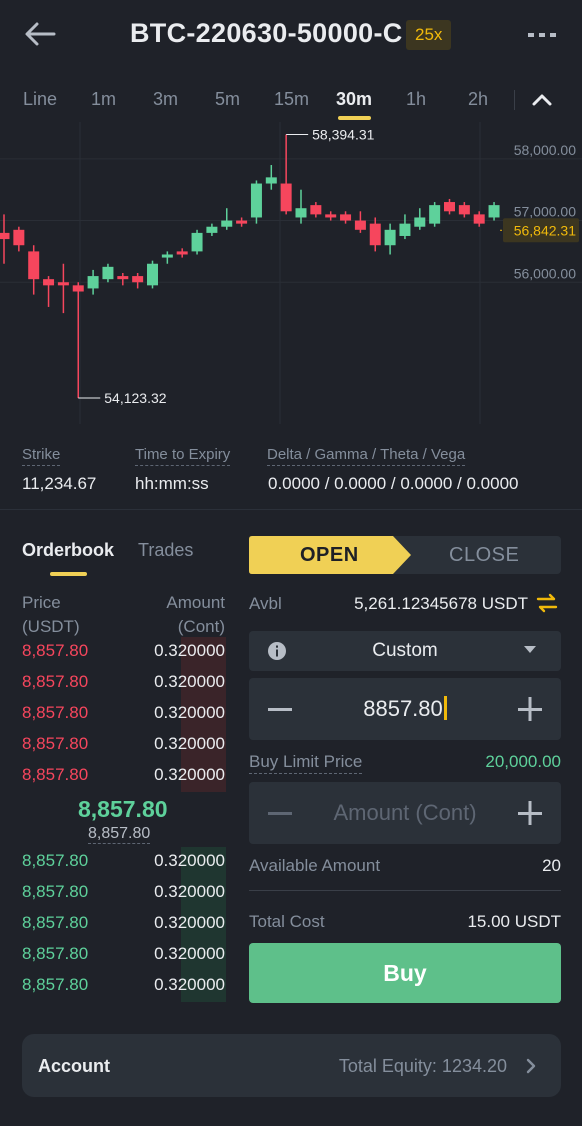 The height and width of the screenshot is (1126, 582). Describe the element at coordinates (195, 602) in the screenshot. I see `amount-header-line1: Amount` at that location.